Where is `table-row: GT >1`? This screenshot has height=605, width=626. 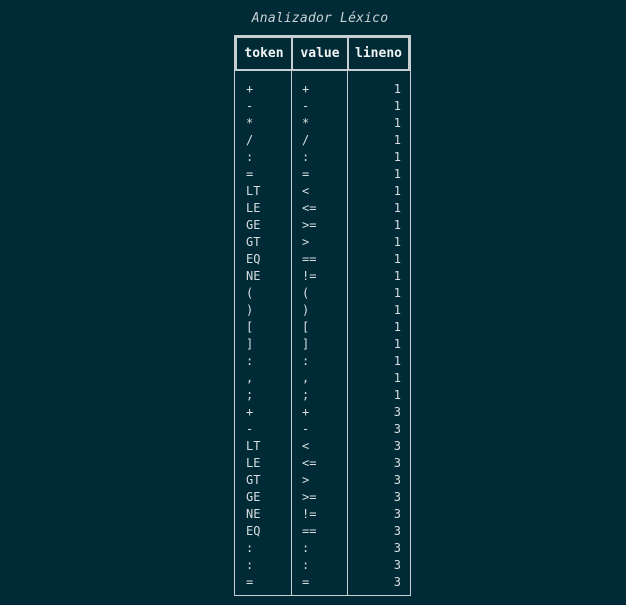 table-row: GT >1 is located at coordinates (322, 242).